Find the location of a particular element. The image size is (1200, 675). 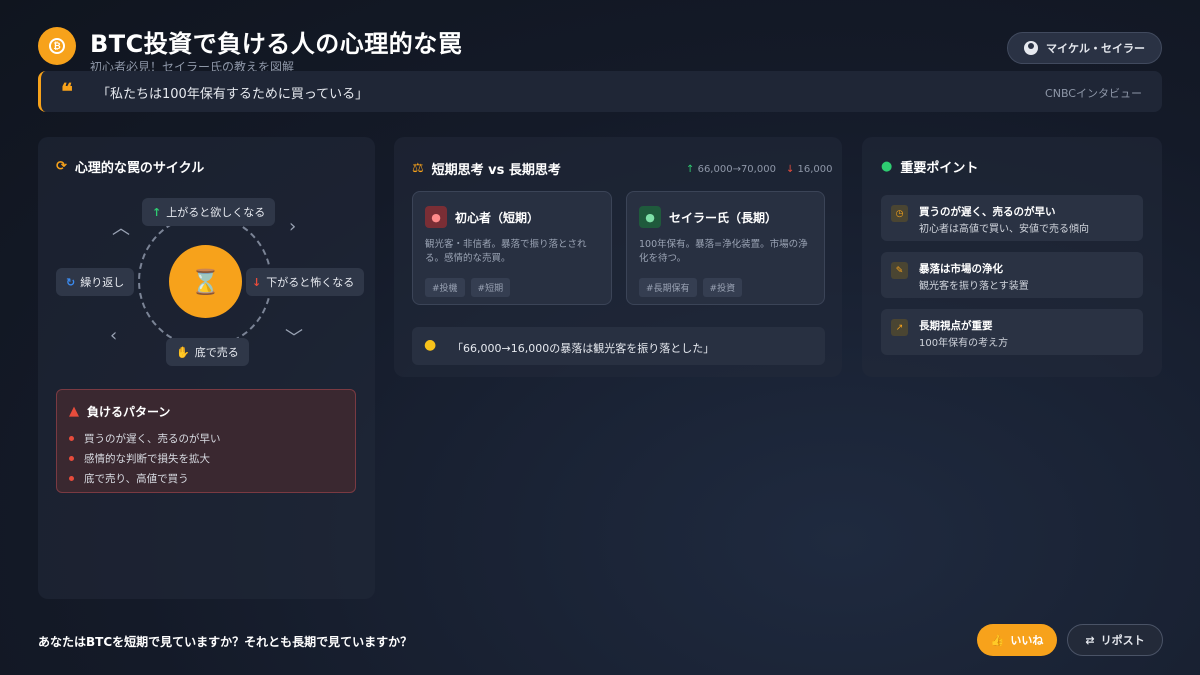

quote-source: CNBCインタビュー is located at coordinates (1093, 93).